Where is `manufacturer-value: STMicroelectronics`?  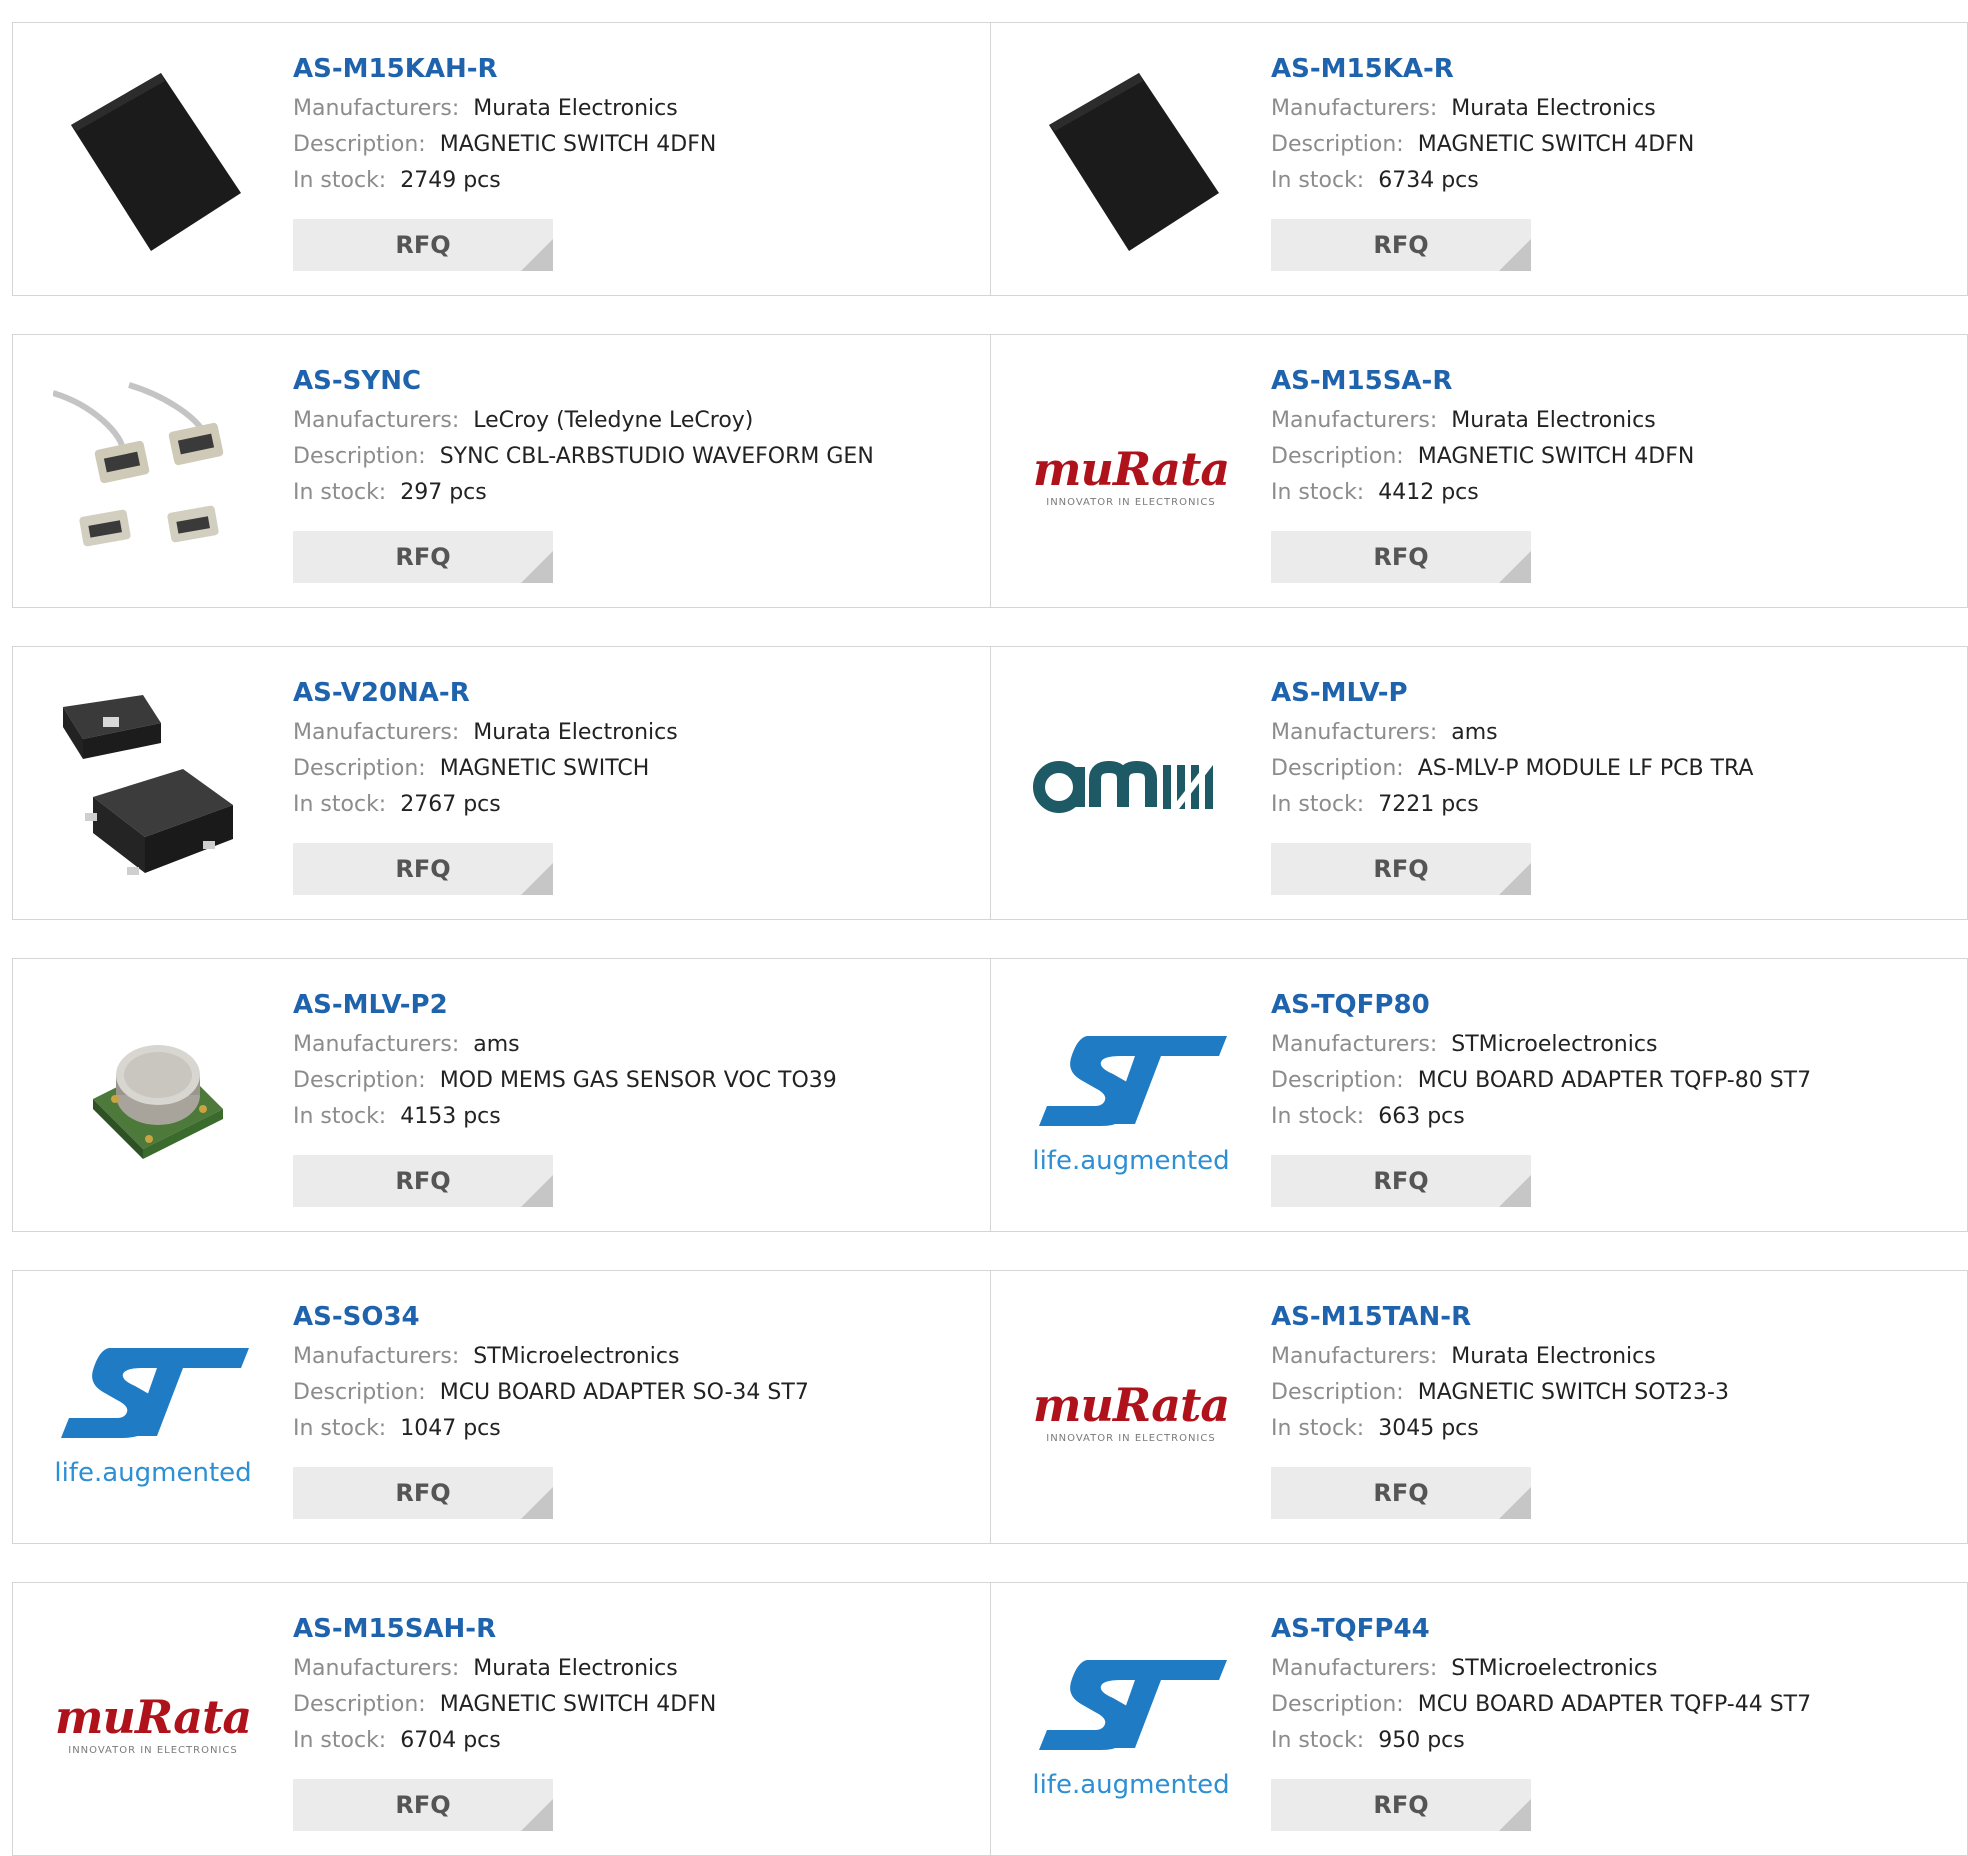 manufacturer-value: STMicroelectronics is located at coordinates (1554, 1668).